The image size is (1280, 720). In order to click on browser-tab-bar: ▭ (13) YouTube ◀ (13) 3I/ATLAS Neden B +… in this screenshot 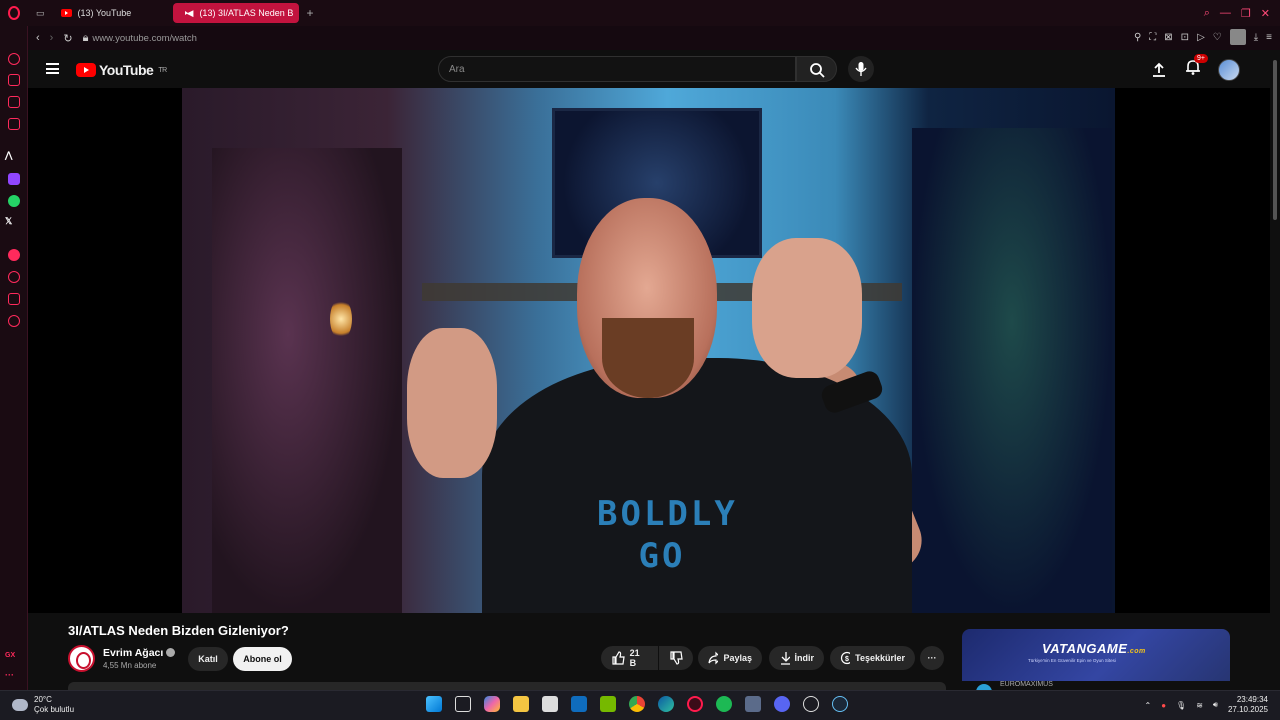, I will do `click(640, 13)`.